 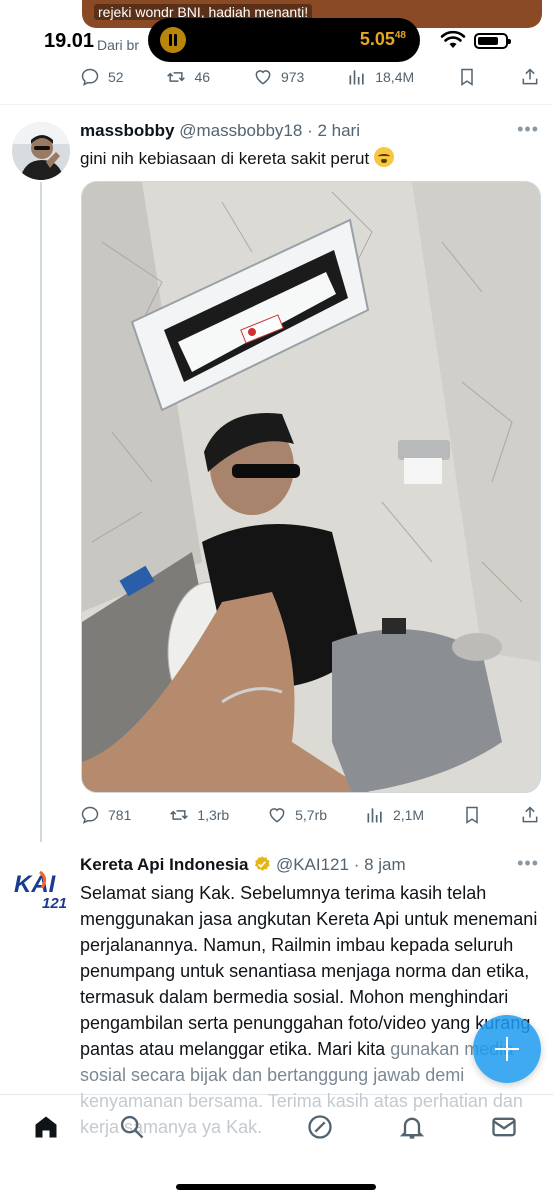 I want to click on kai-logo-mark: KAI 121, so click(x=40, y=891).